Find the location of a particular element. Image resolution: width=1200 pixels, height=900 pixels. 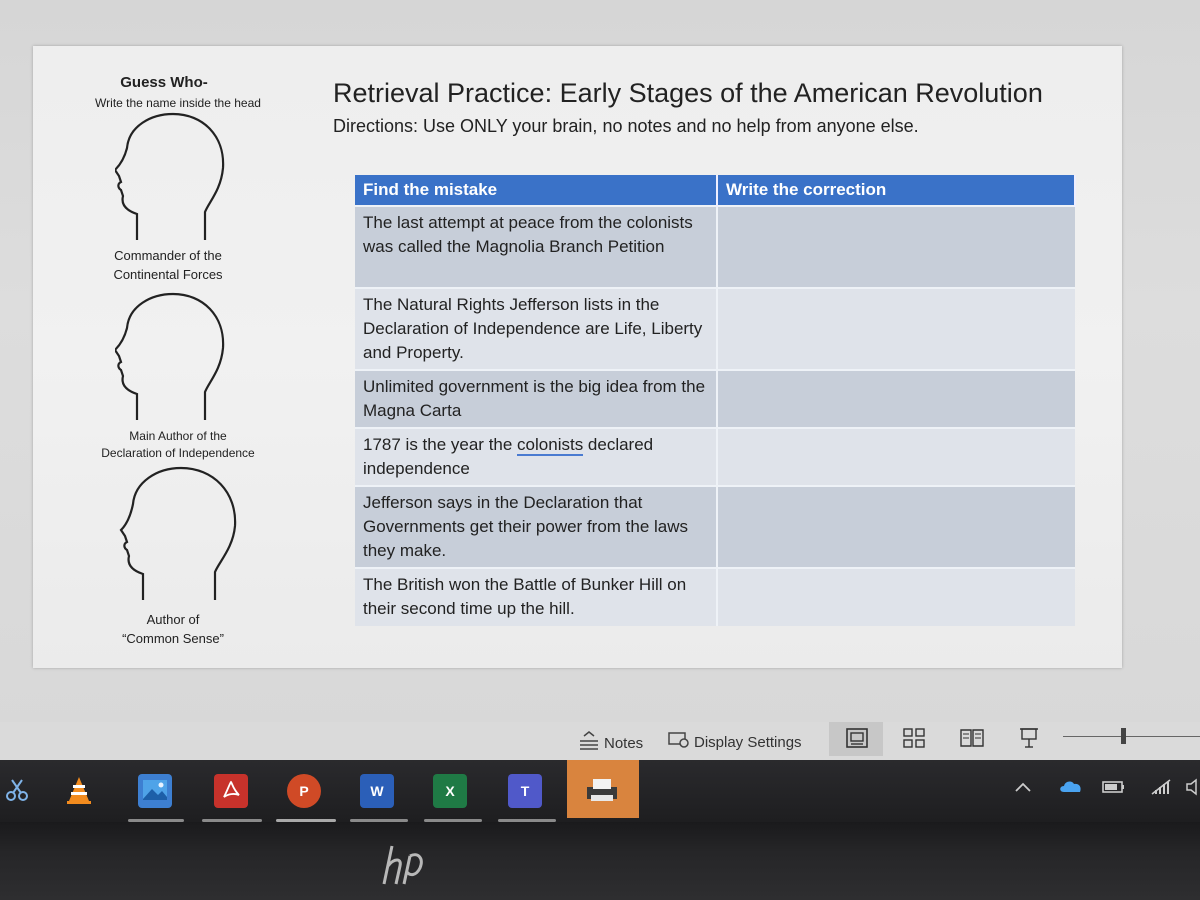

header-write-correction: Write the correction is located at coordinates (896, 190).